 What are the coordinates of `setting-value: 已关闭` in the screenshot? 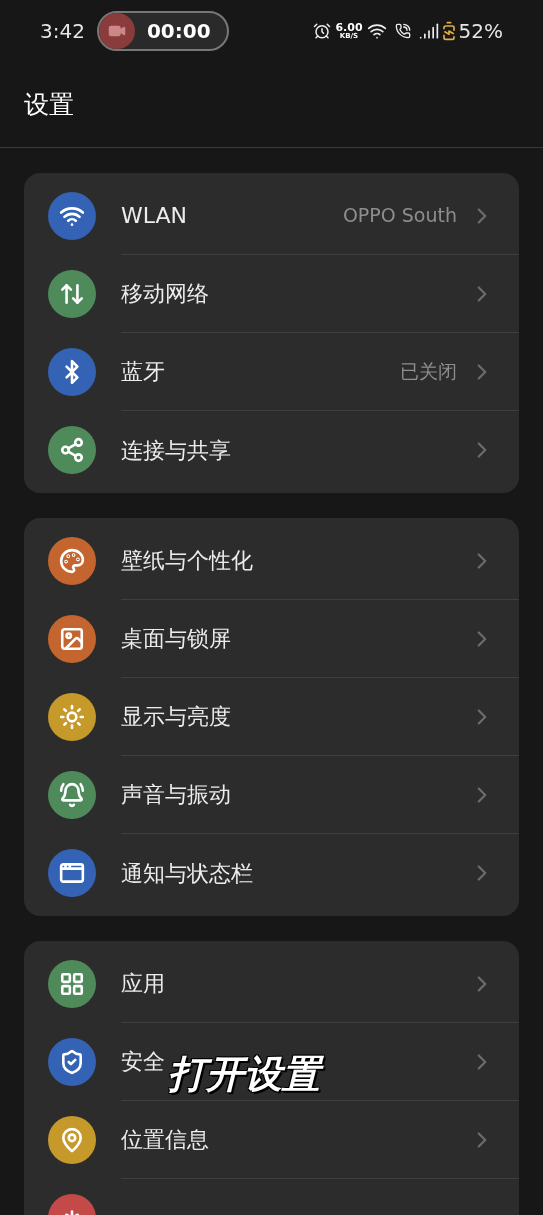 It's located at (428, 372).